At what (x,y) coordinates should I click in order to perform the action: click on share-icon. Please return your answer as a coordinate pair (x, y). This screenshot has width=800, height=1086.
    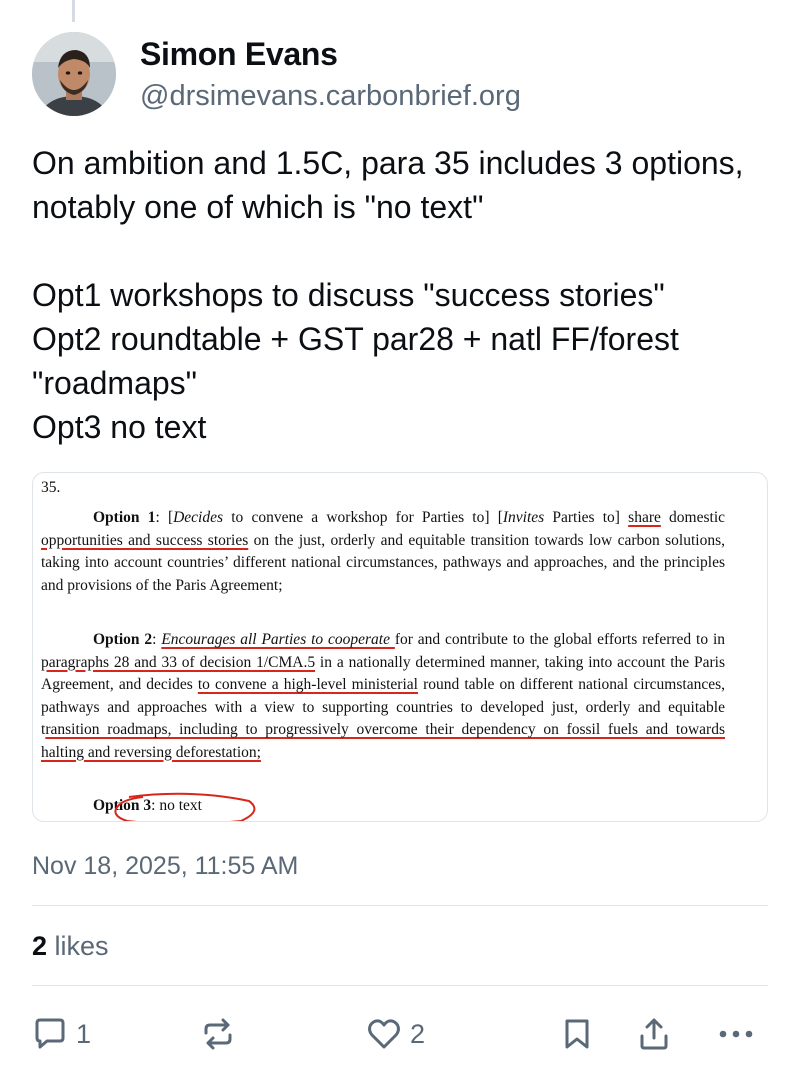
    Looking at the image, I should click on (654, 1034).